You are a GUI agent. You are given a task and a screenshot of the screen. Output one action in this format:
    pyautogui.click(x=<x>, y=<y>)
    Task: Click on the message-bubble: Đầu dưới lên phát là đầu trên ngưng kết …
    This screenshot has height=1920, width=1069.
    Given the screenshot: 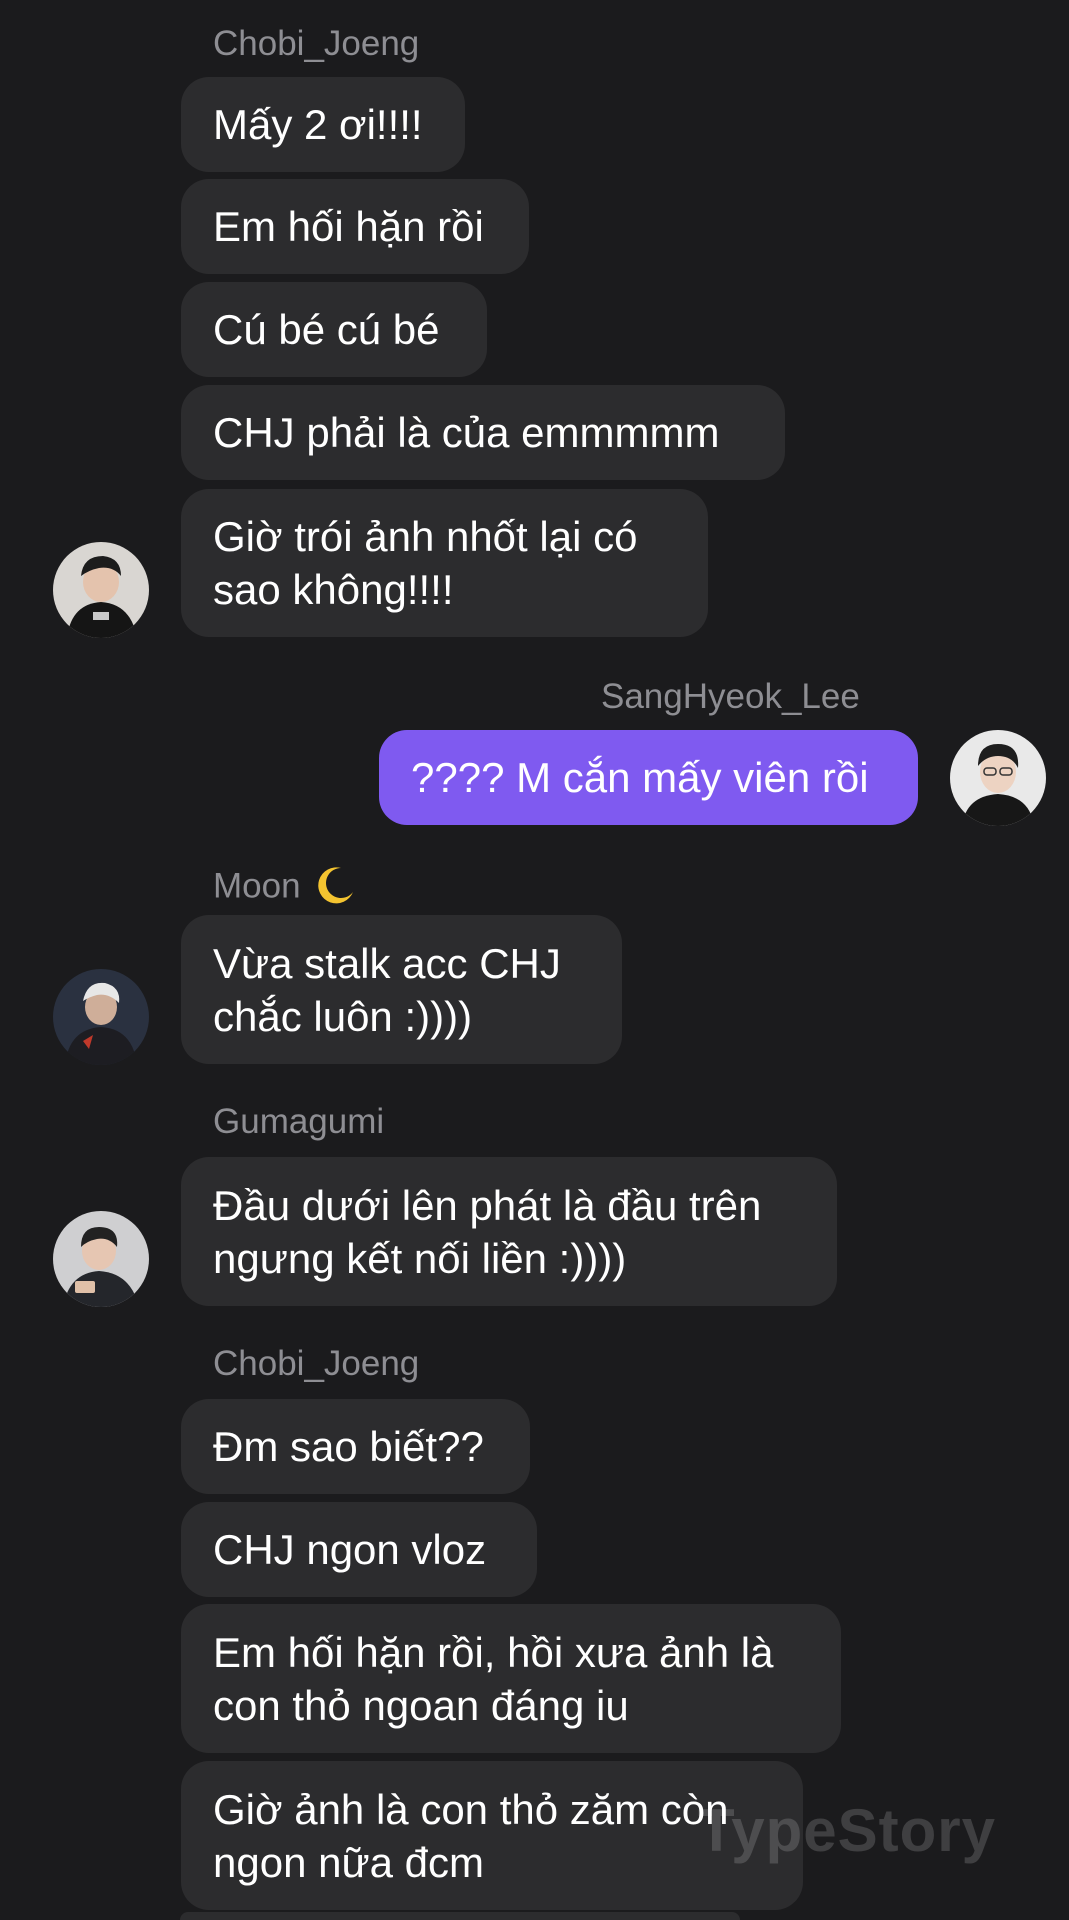 What is the action you would take?
    pyautogui.click(x=509, y=1231)
    